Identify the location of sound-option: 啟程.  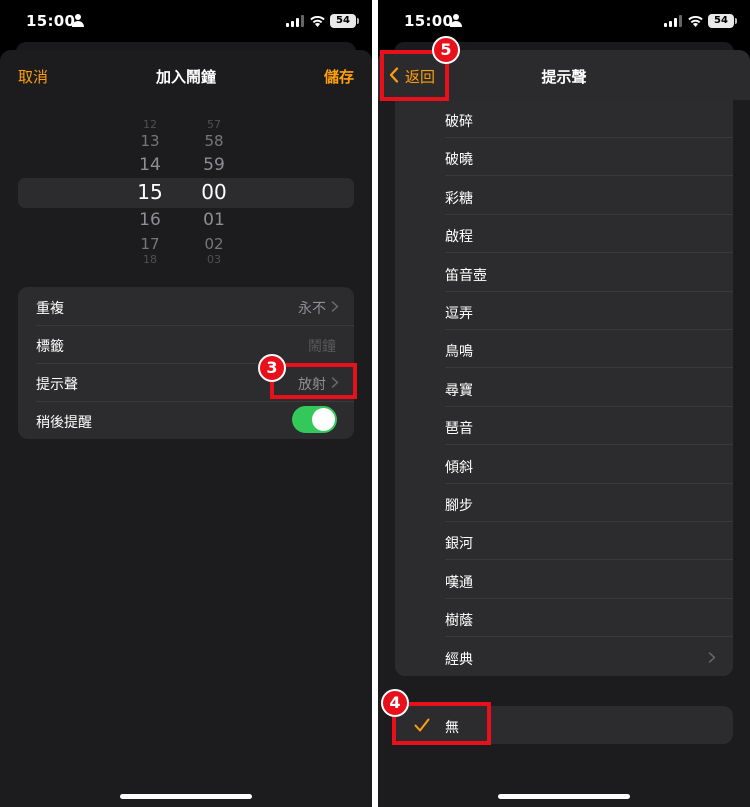
(564, 234).